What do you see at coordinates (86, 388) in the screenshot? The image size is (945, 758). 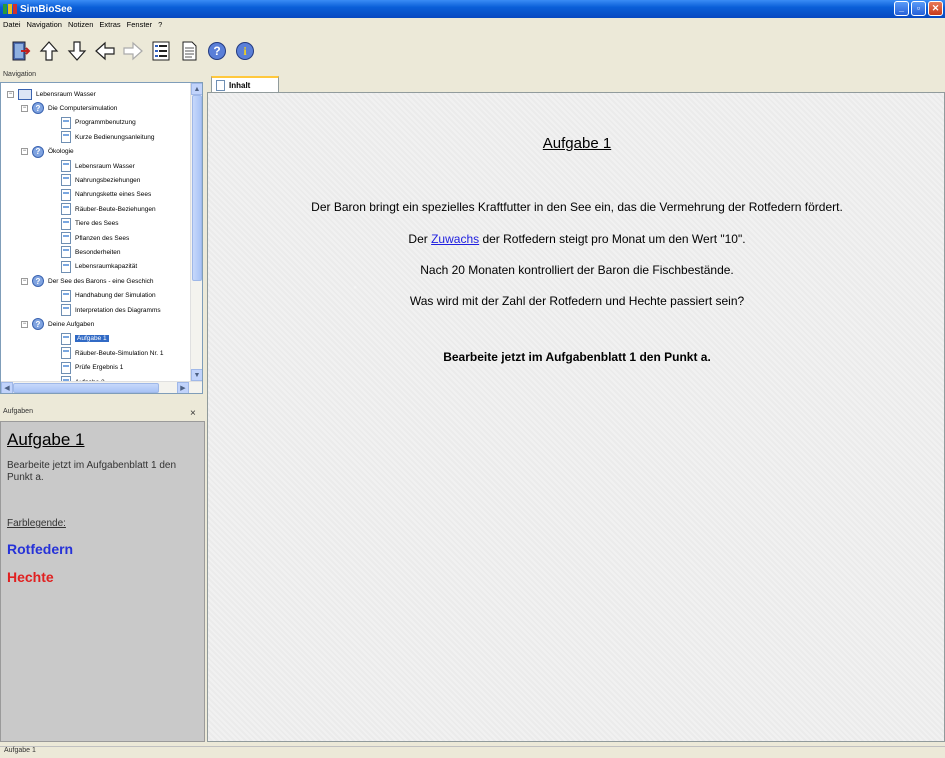 I see `hscroll-thumb` at bounding box center [86, 388].